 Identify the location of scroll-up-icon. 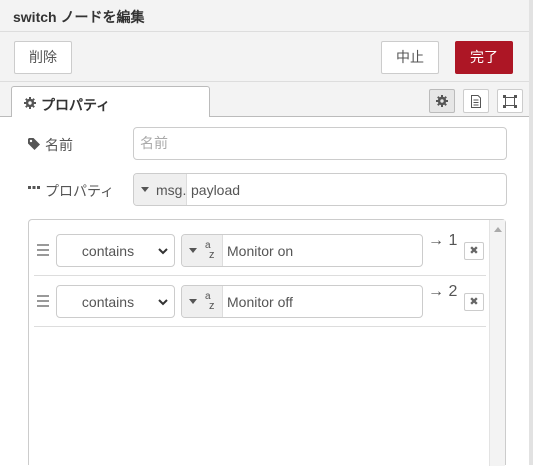
(498, 229).